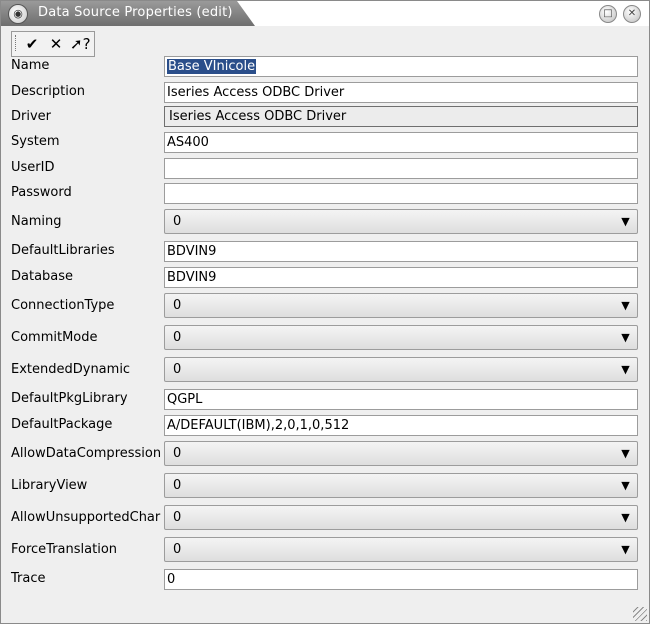 The image size is (650, 624). Describe the element at coordinates (177, 453) in the screenshot. I see `allow-data-compression-select-value: 0` at that location.